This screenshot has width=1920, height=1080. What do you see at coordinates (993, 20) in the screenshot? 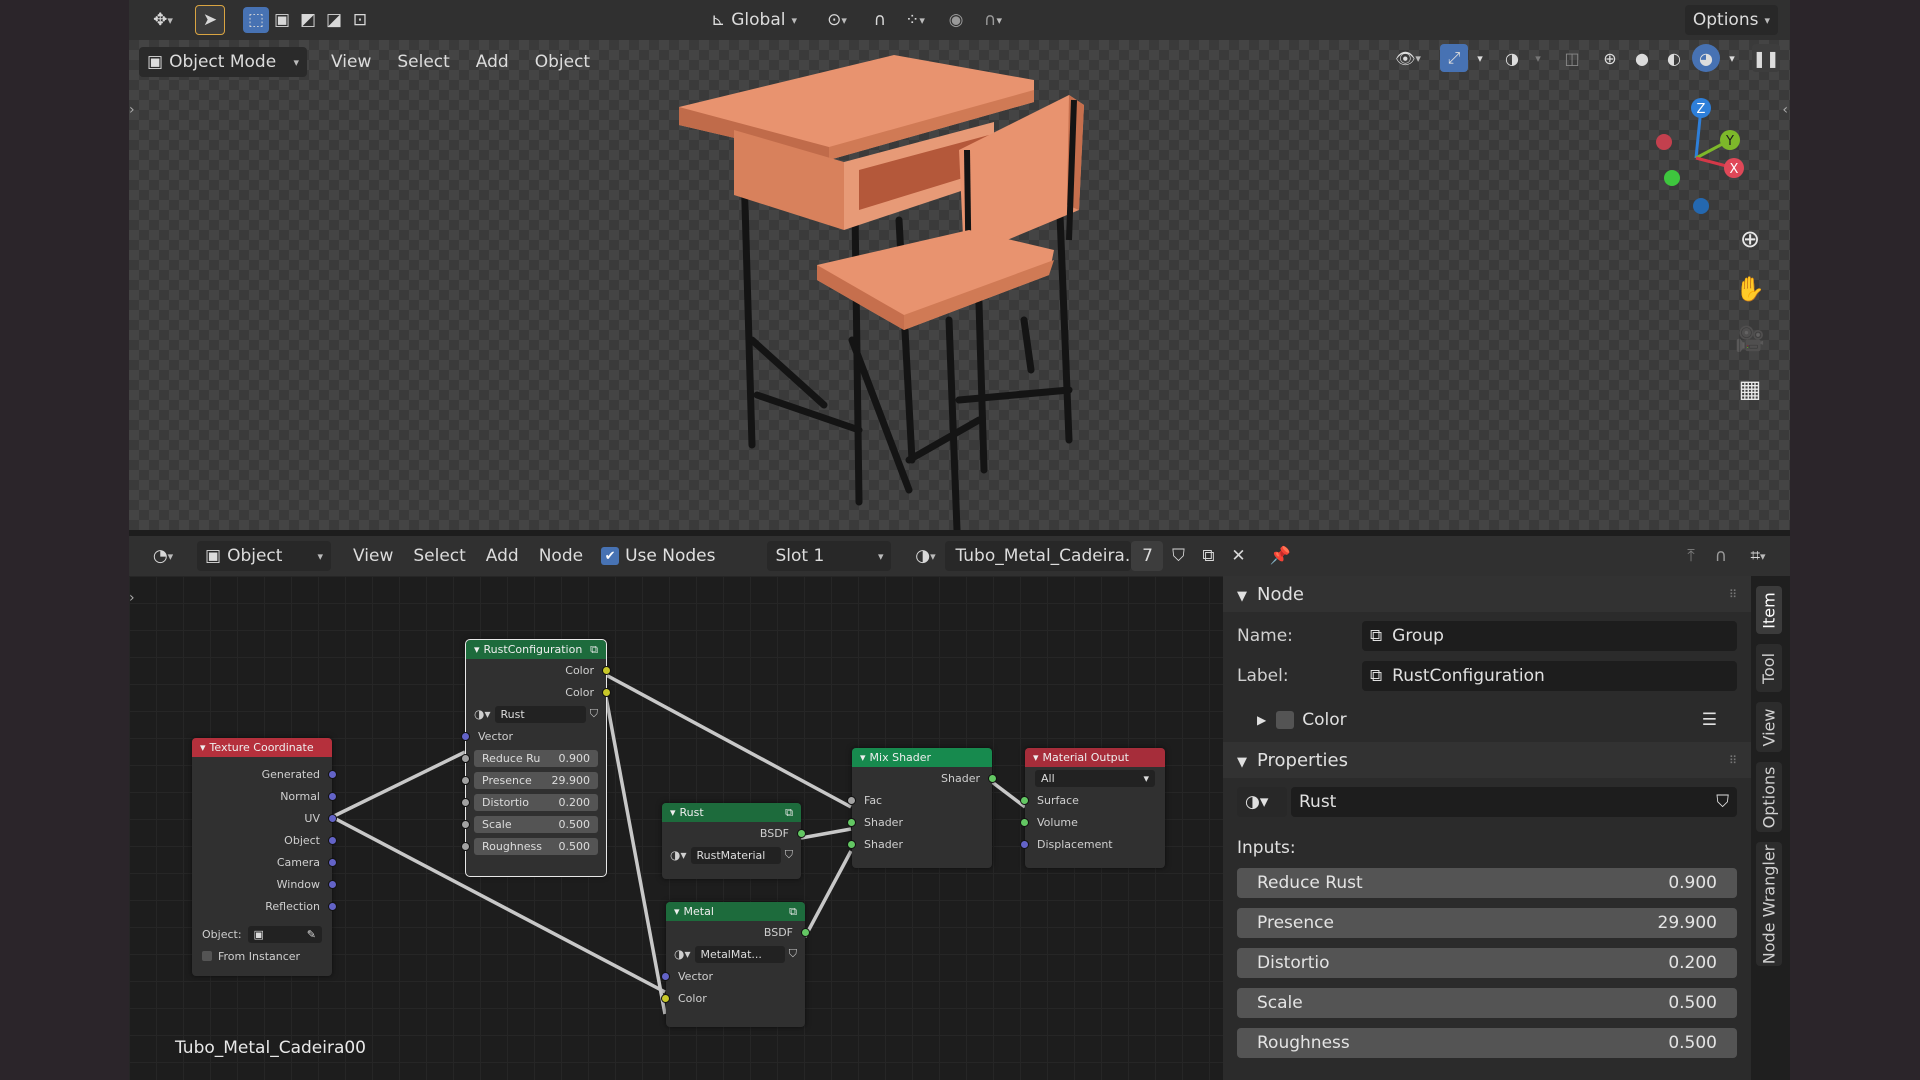
I see `falloff-curve-icon: ∩ ▾` at bounding box center [993, 20].